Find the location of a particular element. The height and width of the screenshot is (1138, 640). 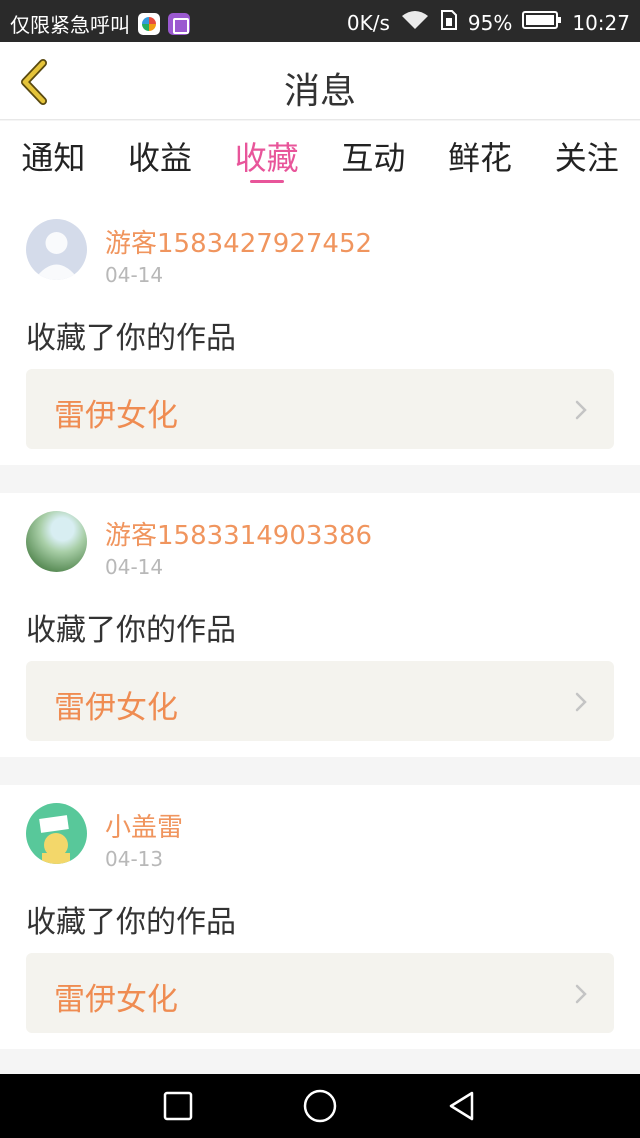

nav-recent-button is located at coordinates (178, 1106).